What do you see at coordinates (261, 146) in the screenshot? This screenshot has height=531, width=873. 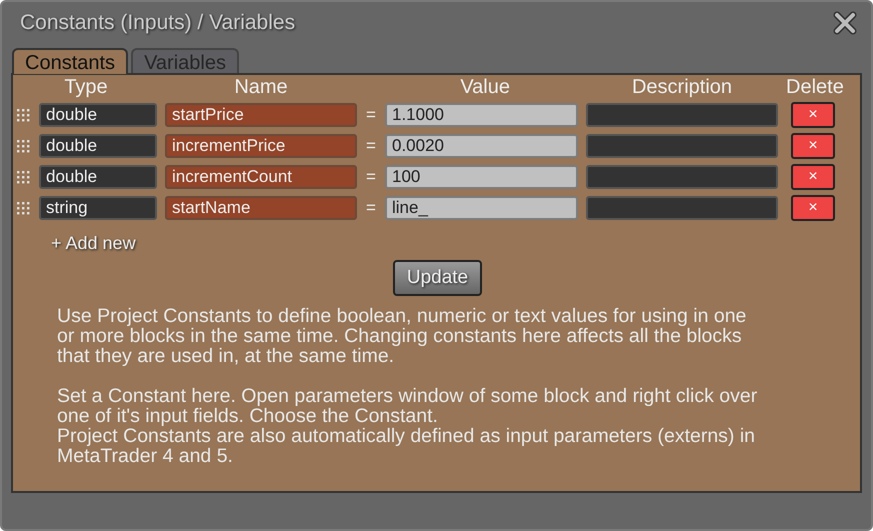 I see `name-field: incrementPrice` at bounding box center [261, 146].